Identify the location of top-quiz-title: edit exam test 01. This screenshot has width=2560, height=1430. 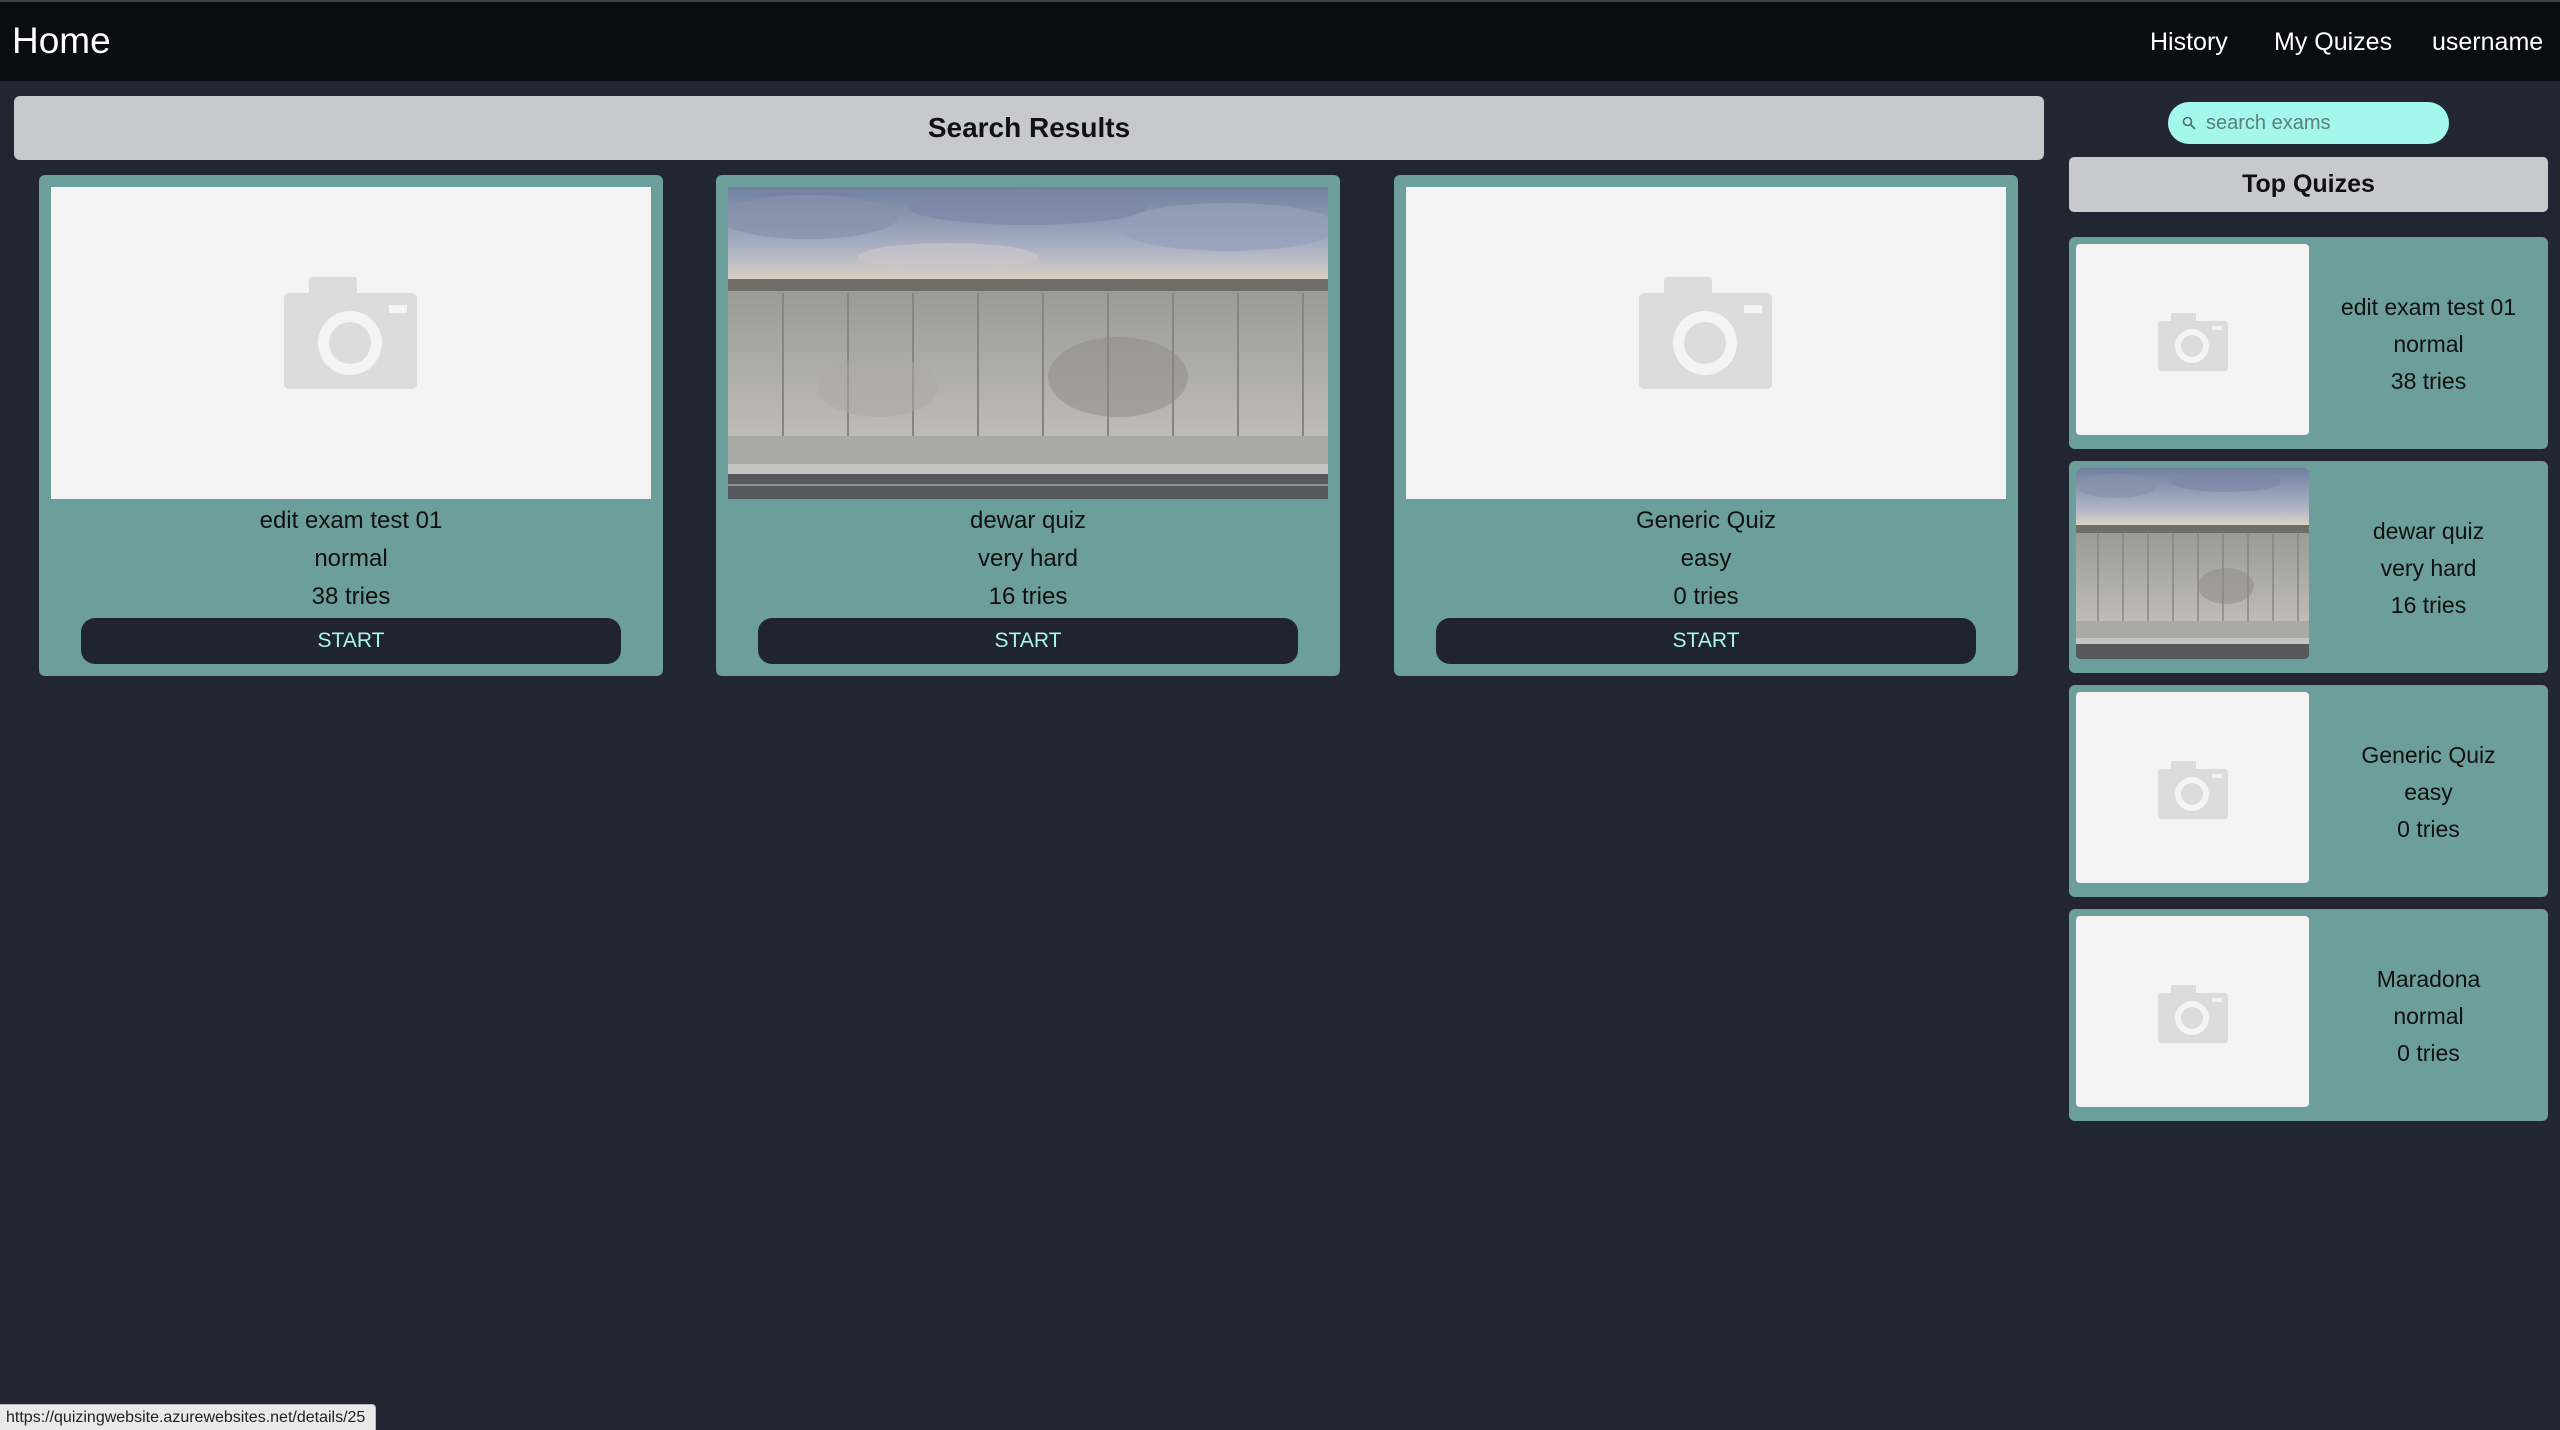
(2428, 307).